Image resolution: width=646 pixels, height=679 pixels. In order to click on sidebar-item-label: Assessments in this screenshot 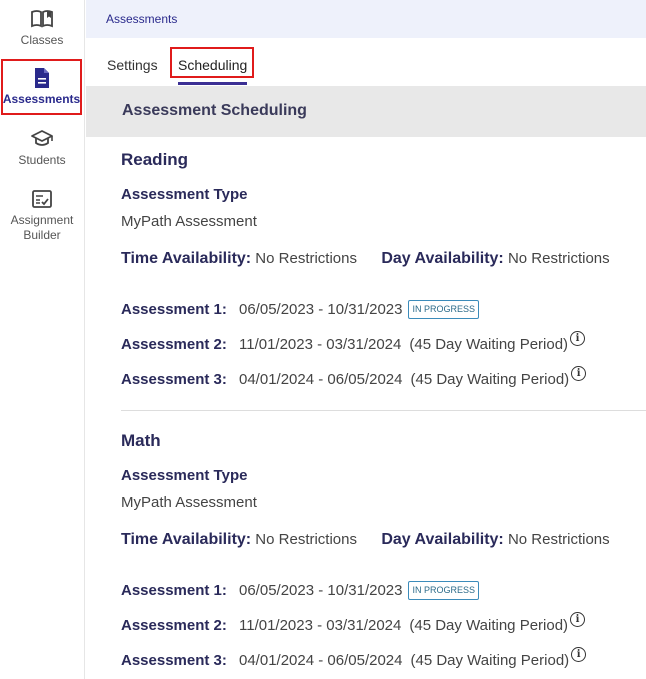, I will do `click(41, 99)`.